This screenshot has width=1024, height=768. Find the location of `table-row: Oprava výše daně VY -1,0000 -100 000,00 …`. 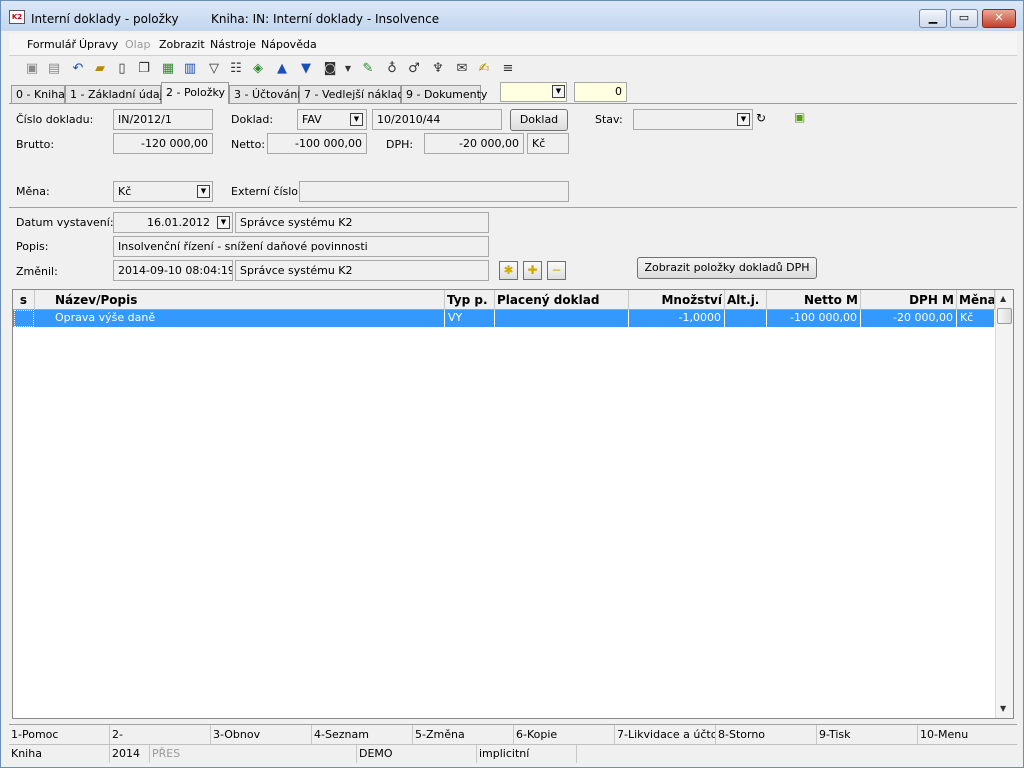

table-row: Oprava výše daně VY -1,0000 -100 000,00 … is located at coordinates (504, 318).